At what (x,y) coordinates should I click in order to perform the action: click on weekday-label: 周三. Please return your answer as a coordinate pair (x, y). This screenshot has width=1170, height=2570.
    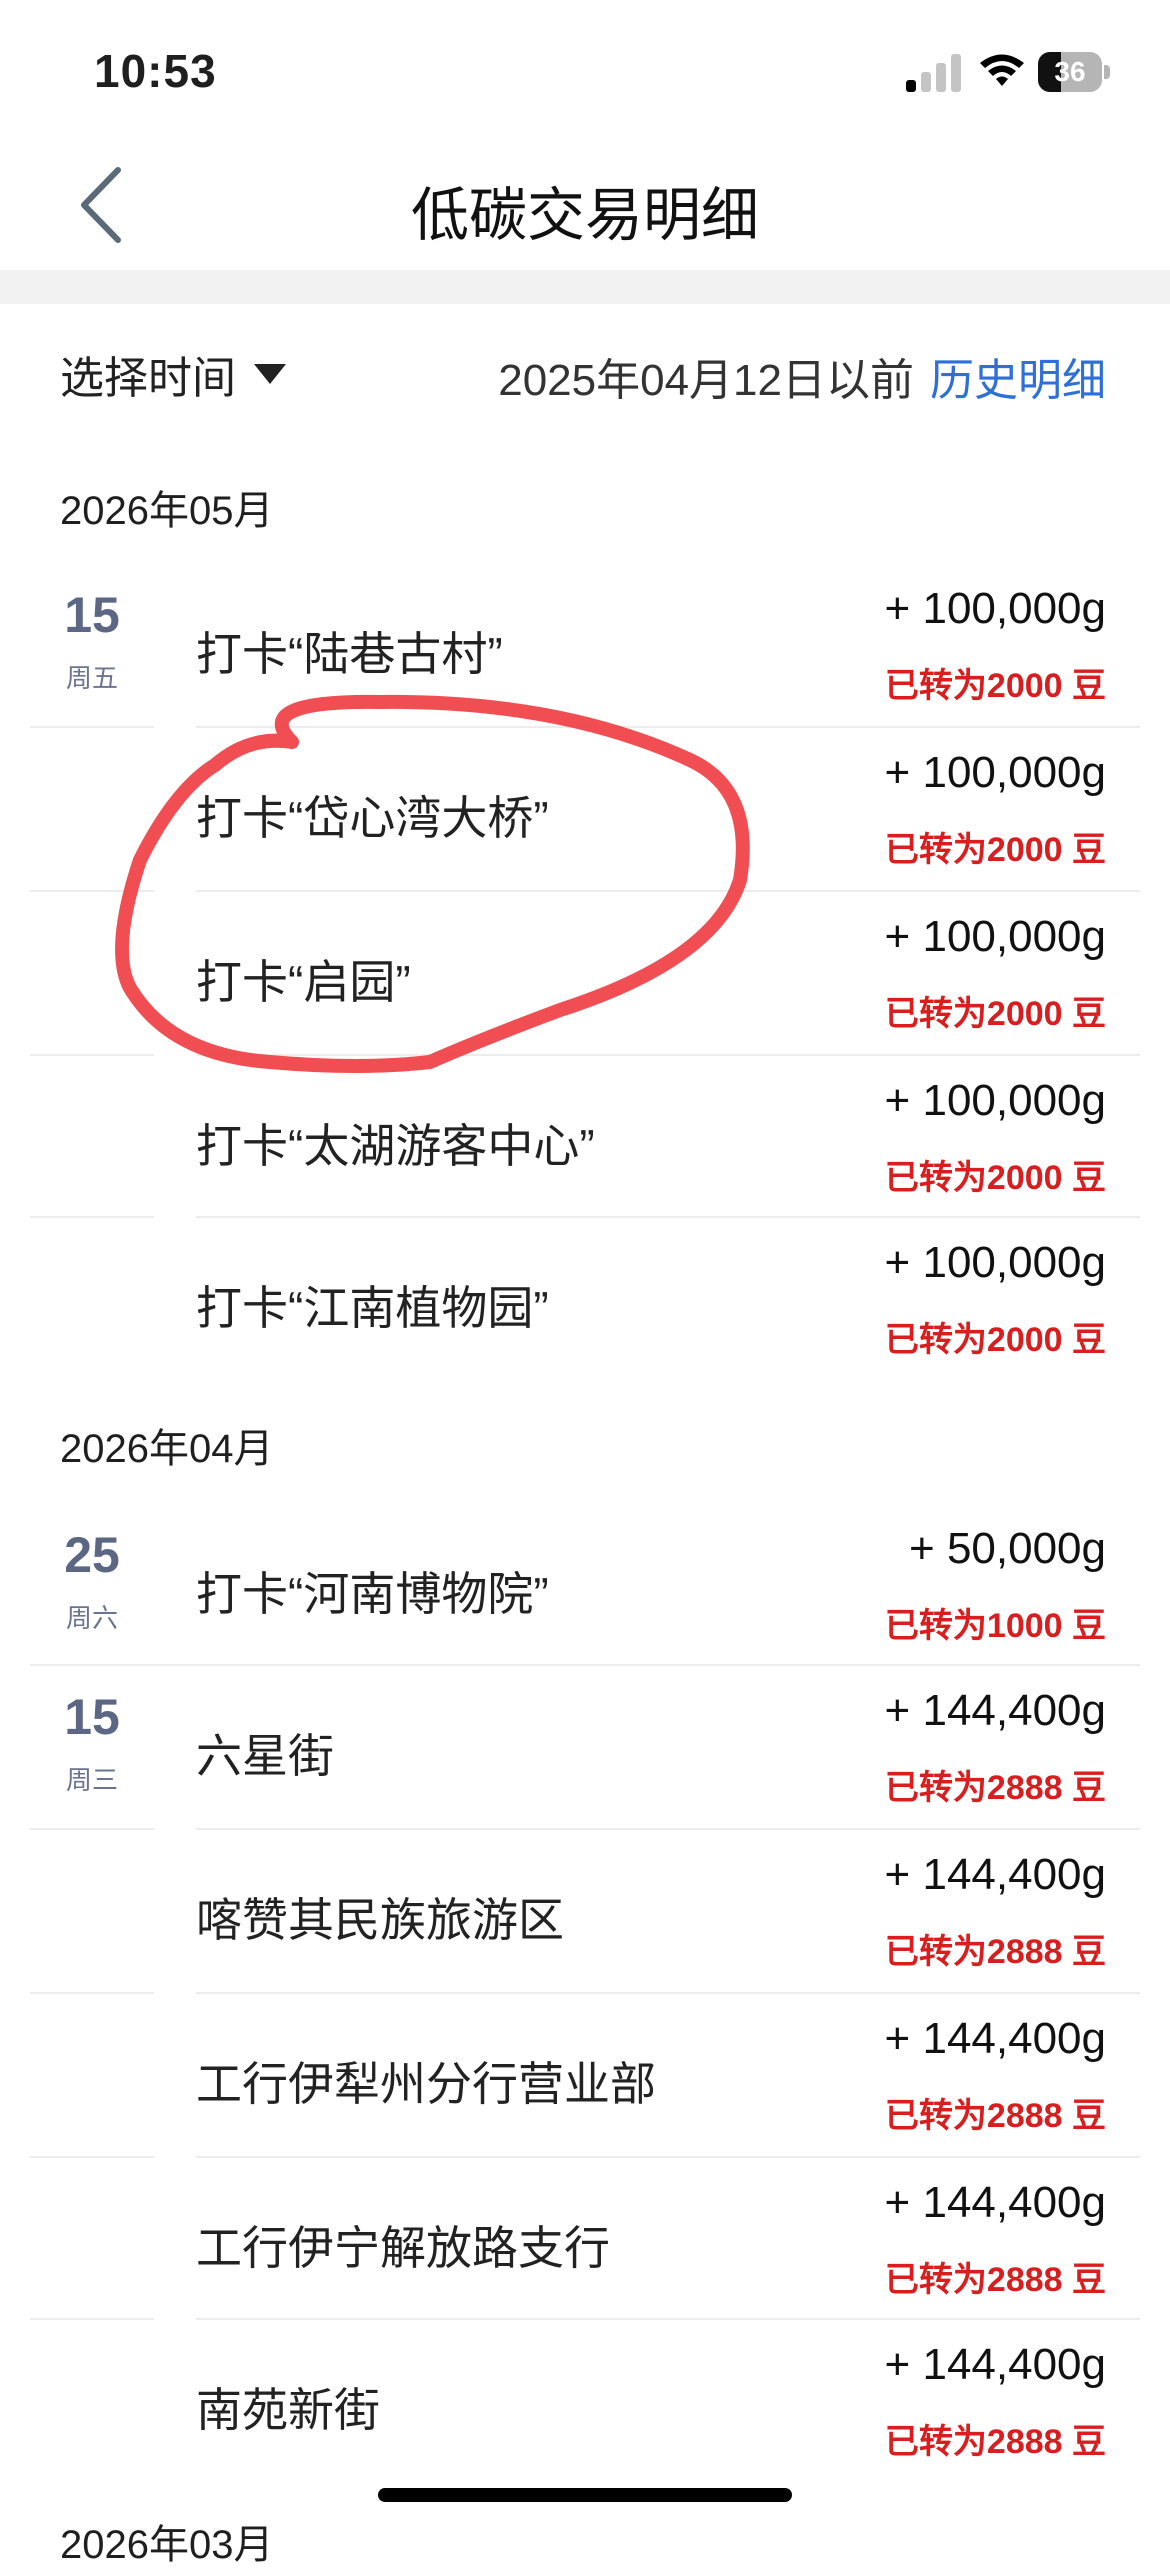
    Looking at the image, I should click on (91, 1780).